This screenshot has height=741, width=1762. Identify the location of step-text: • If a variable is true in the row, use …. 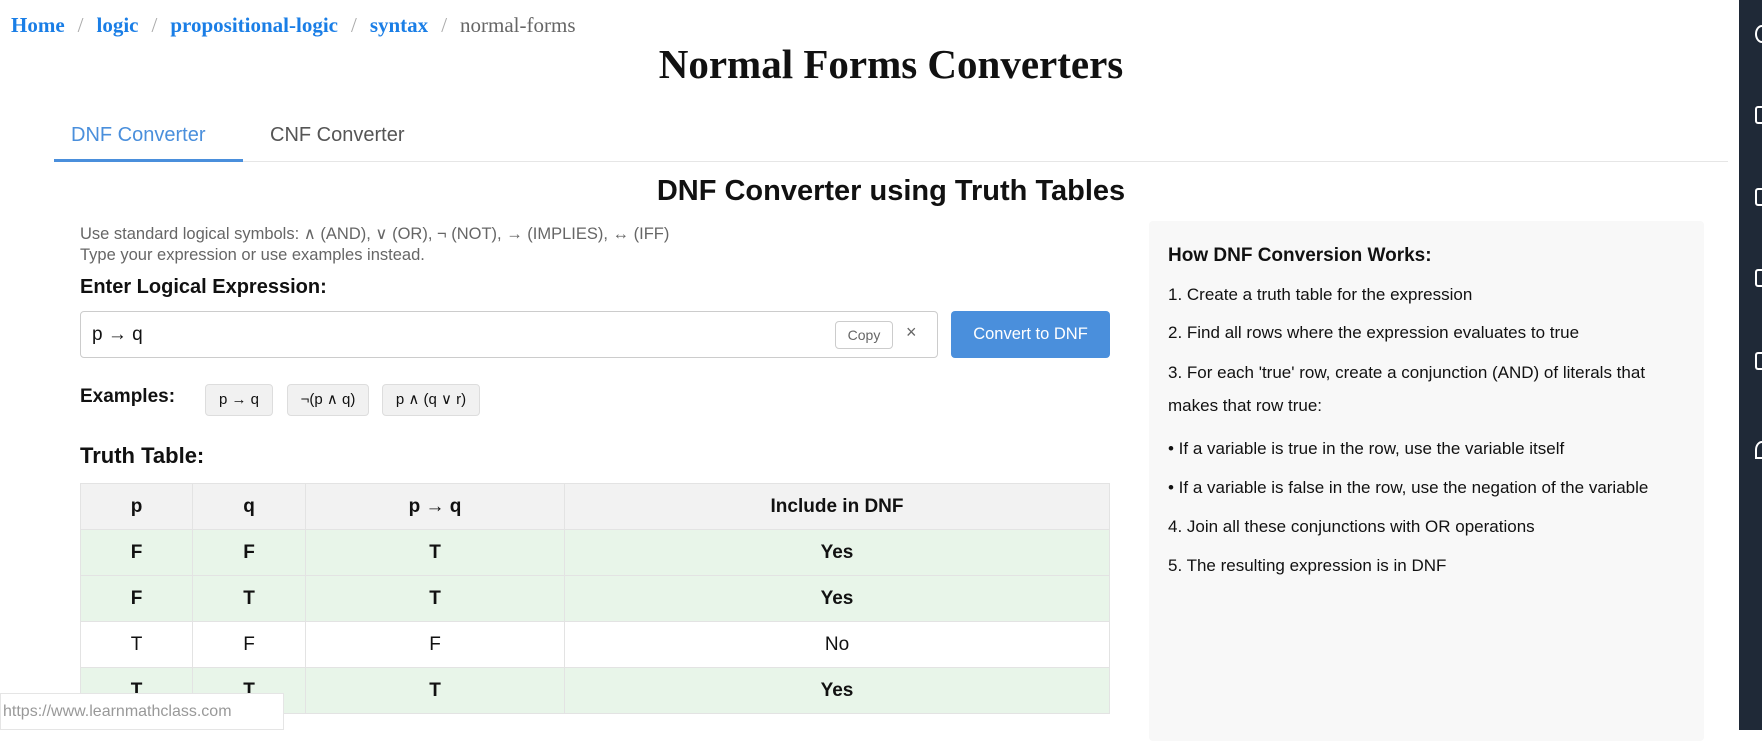
(1366, 448).